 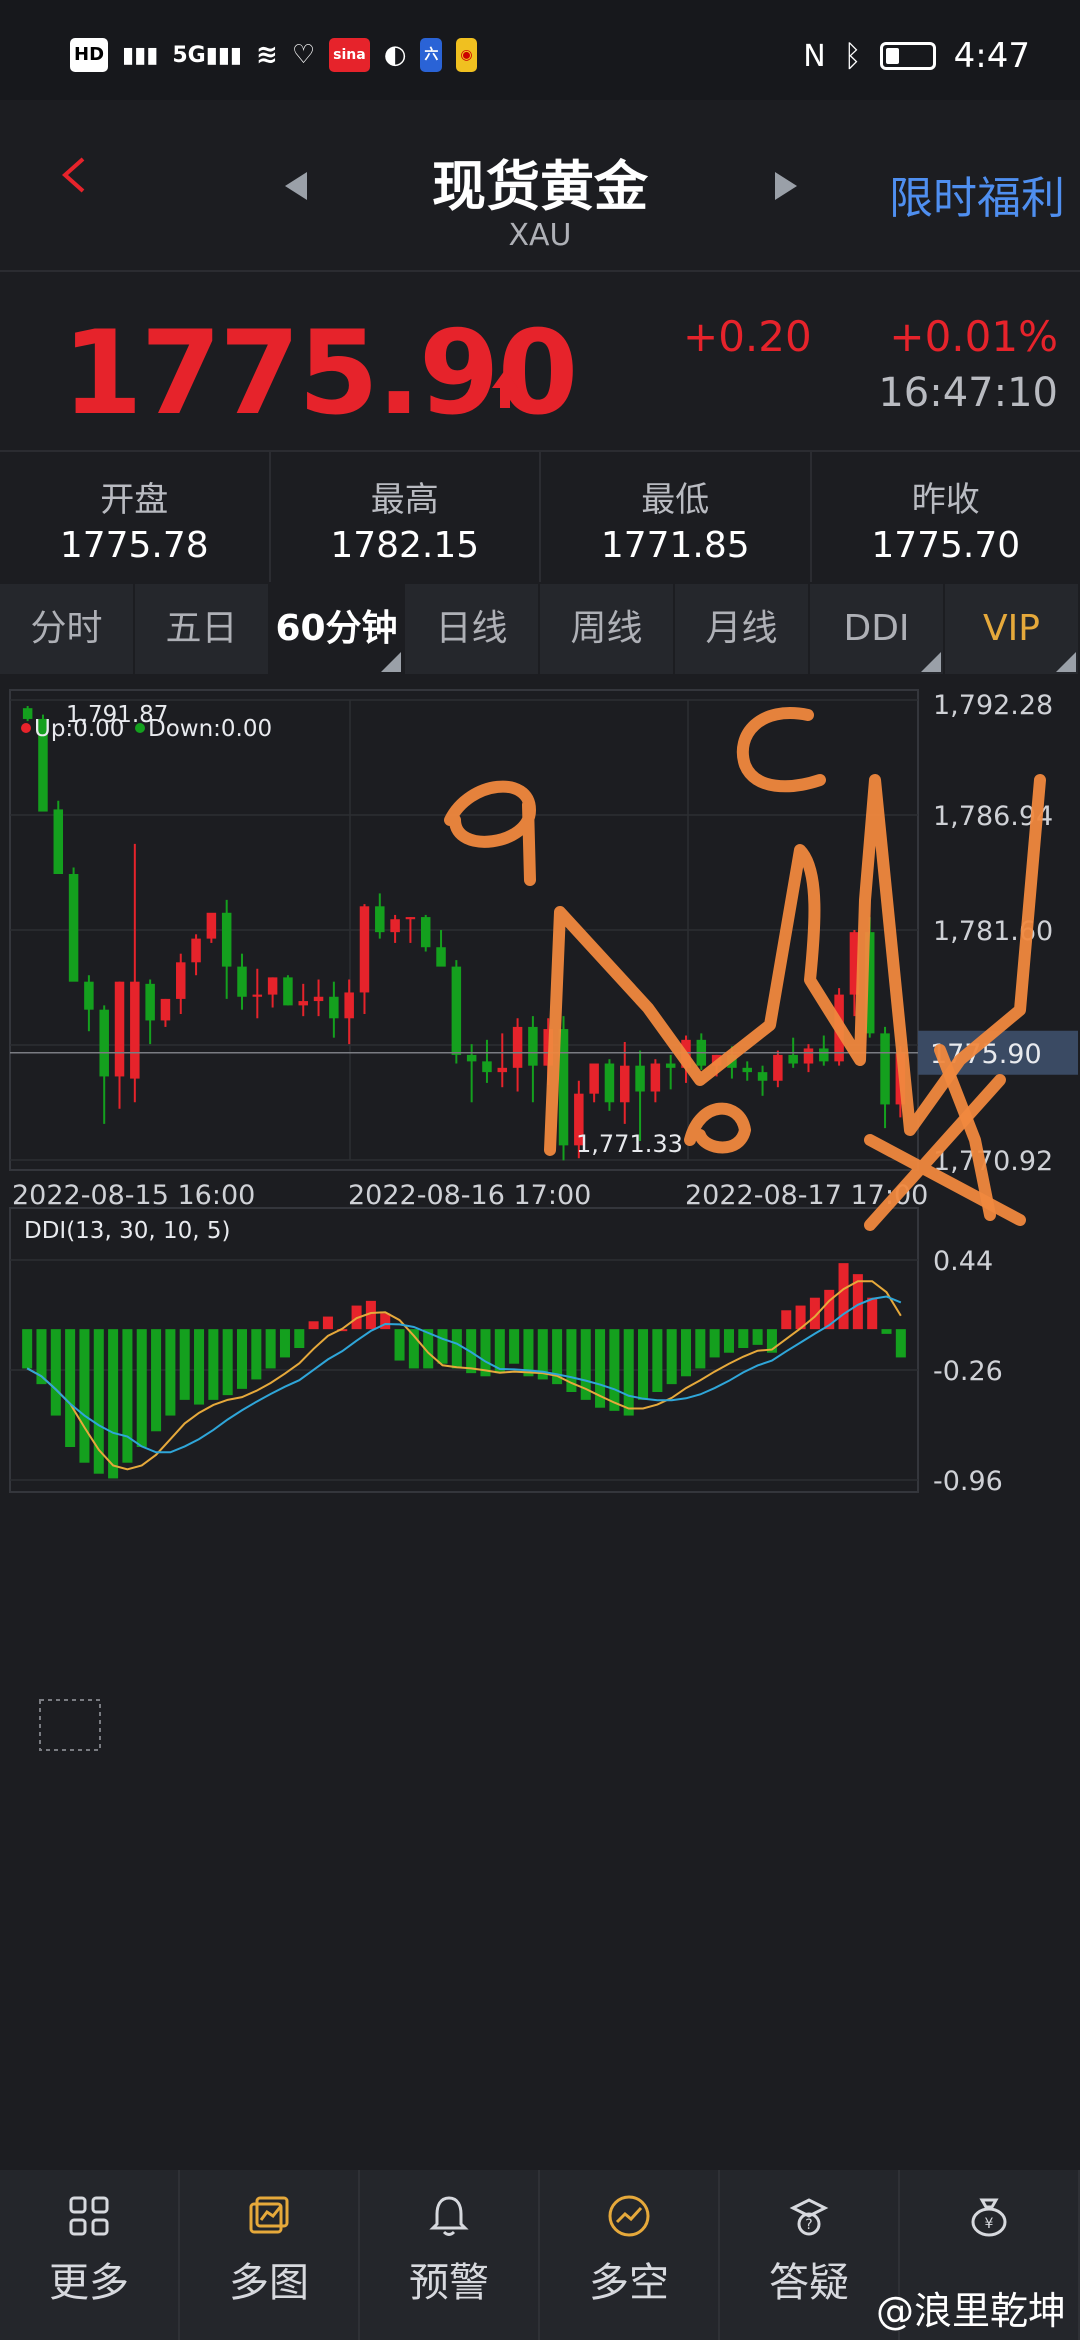 I want to click on stat-high: 最高 1782.15, so click(x=406, y=517).